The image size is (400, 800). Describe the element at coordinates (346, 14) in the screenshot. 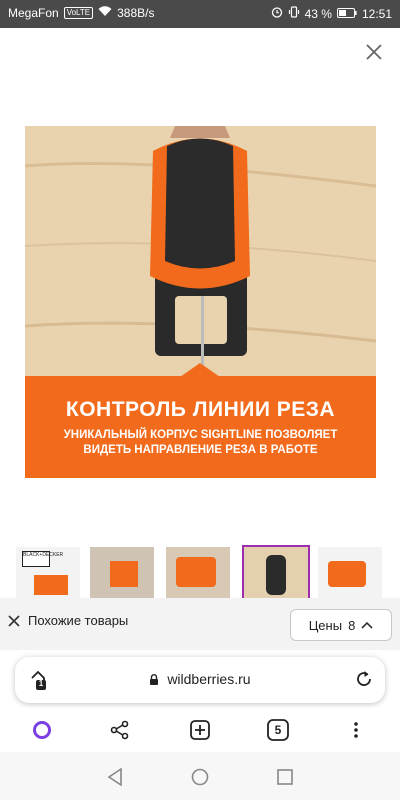

I see `battery-icon` at that location.